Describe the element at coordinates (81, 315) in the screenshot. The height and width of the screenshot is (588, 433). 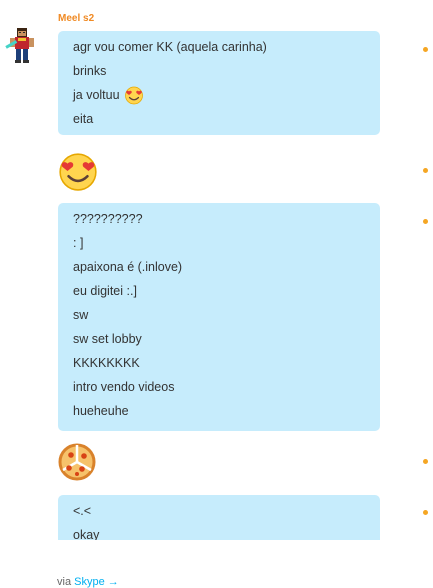
I see `message-line: sw` at that location.